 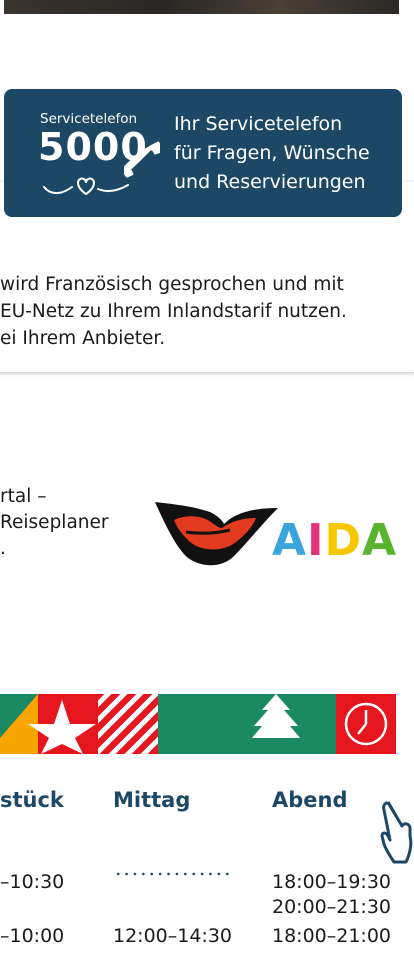 I want to click on band-star-segment, so click(x=49, y=724).